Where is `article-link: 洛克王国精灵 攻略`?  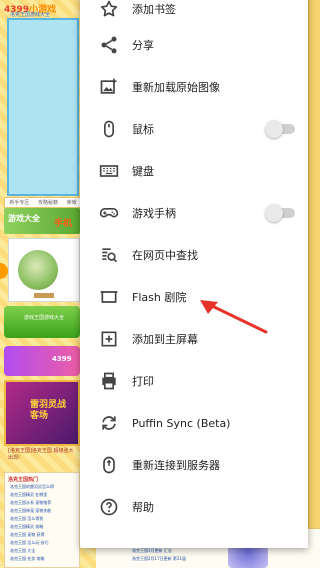 article-link: 洛克王国精灵 攻略 is located at coordinates (26, 527).